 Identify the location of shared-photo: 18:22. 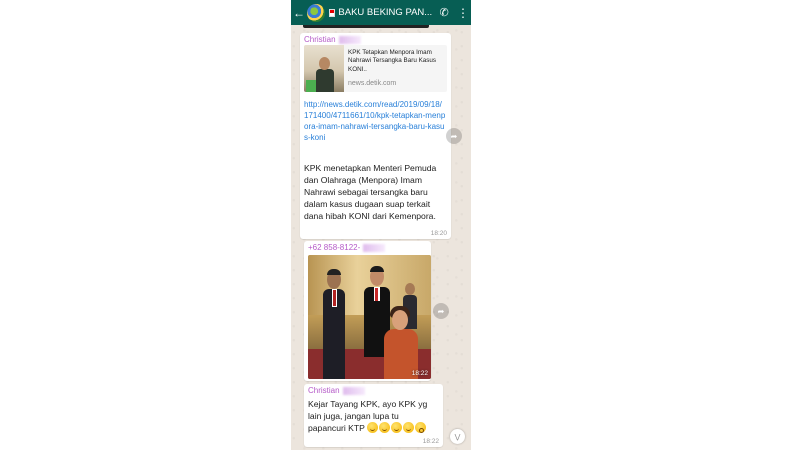
(369, 317).